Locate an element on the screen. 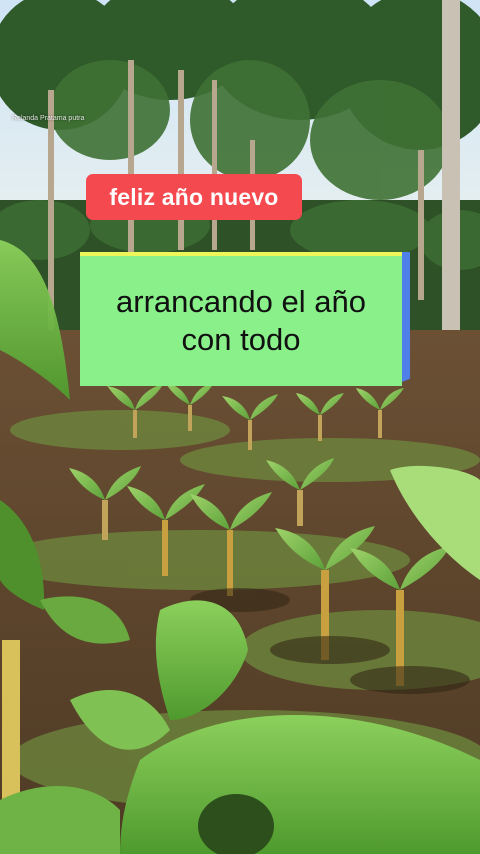 The width and height of the screenshot is (480, 854). main-caption: arrancando el año con todo is located at coordinates (246, 320).